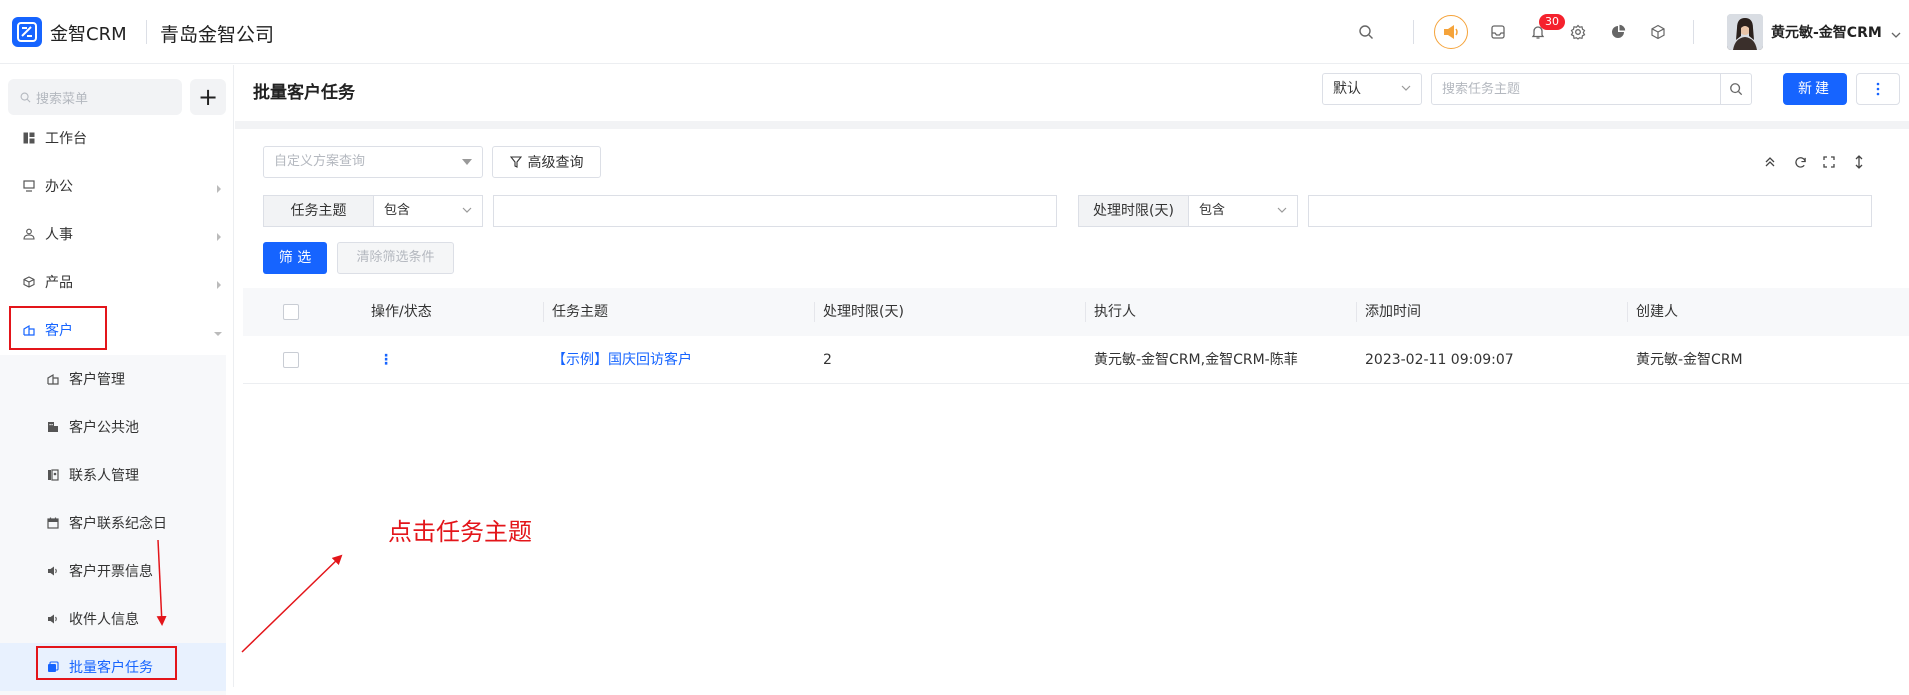 The width and height of the screenshot is (1909, 695). What do you see at coordinates (104, 428) in the screenshot?
I see `sidebar-subitem-label: 客户公共池` at bounding box center [104, 428].